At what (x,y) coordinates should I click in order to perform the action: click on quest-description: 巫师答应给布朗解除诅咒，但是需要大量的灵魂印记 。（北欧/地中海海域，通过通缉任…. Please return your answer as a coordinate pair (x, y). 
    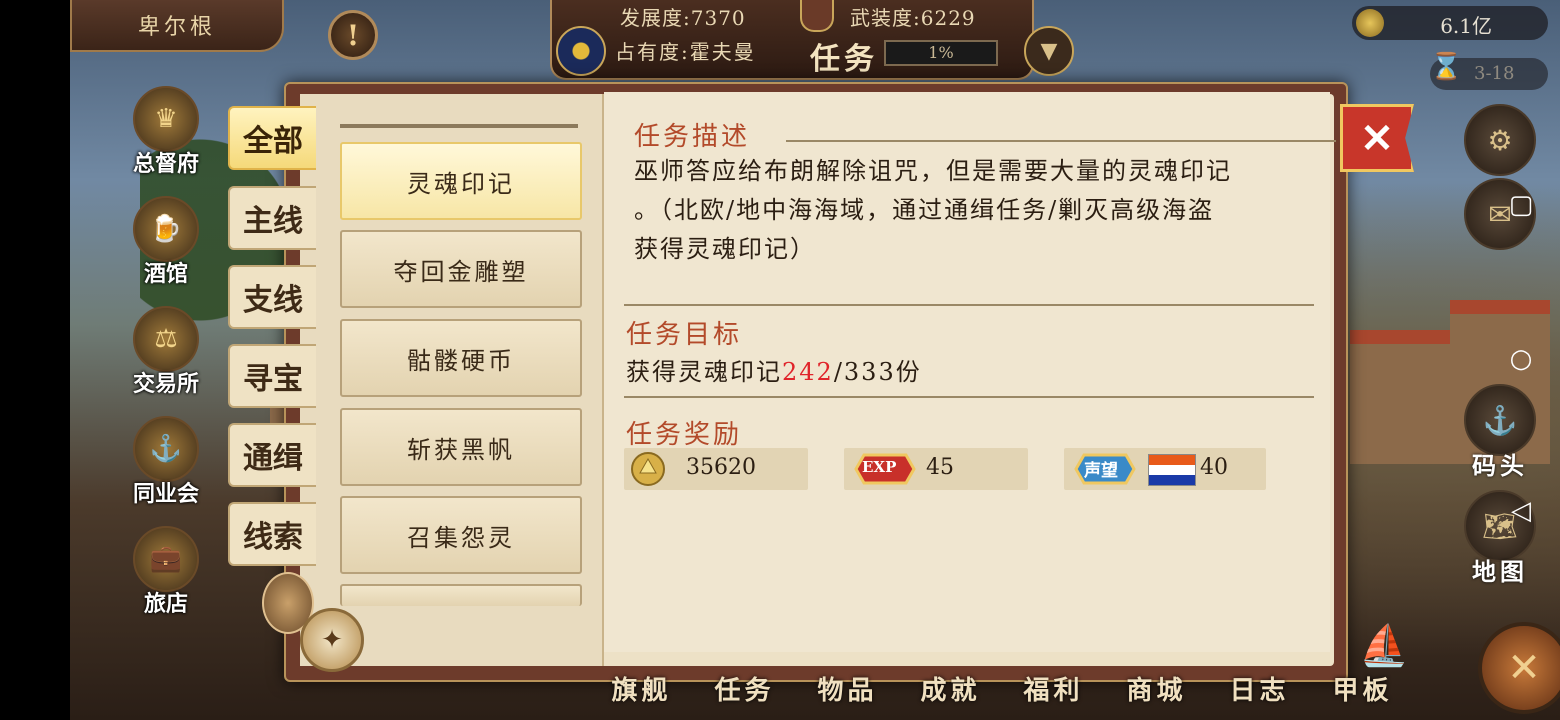
    Looking at the image, I should click on (964, 210).